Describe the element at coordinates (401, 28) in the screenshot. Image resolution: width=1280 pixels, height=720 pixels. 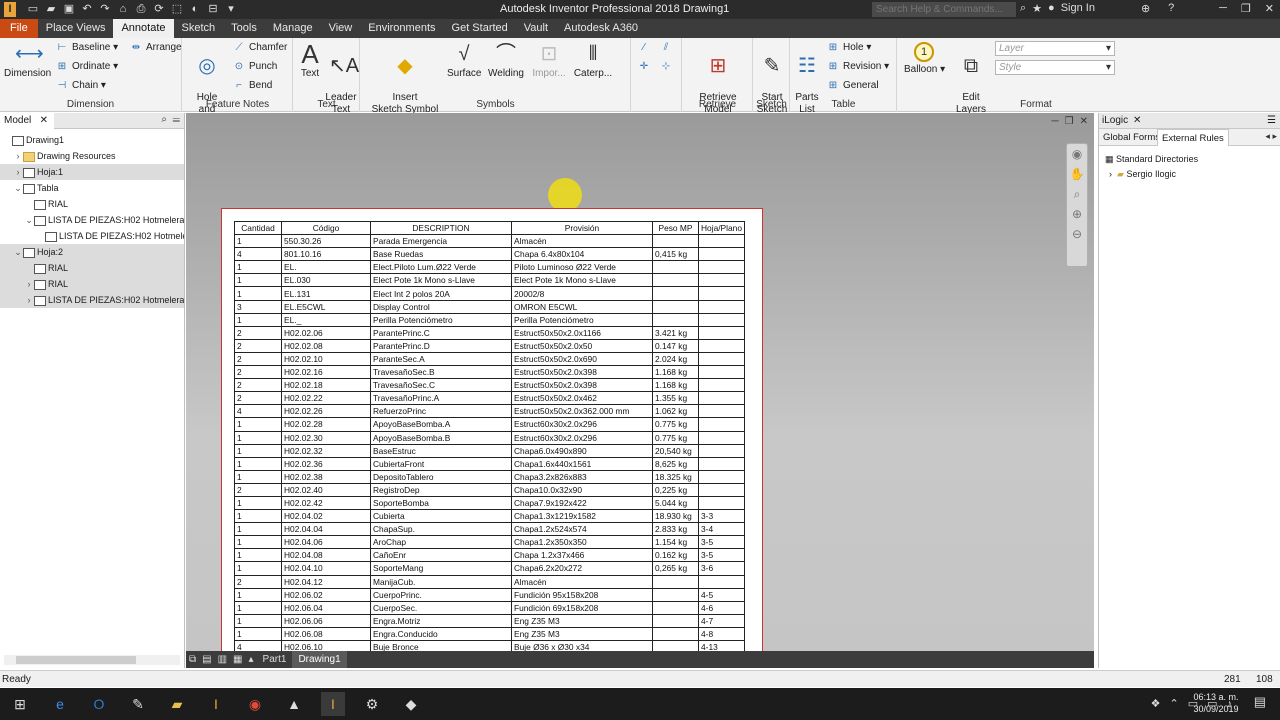
I see `tab-environments: Environments` at that location.